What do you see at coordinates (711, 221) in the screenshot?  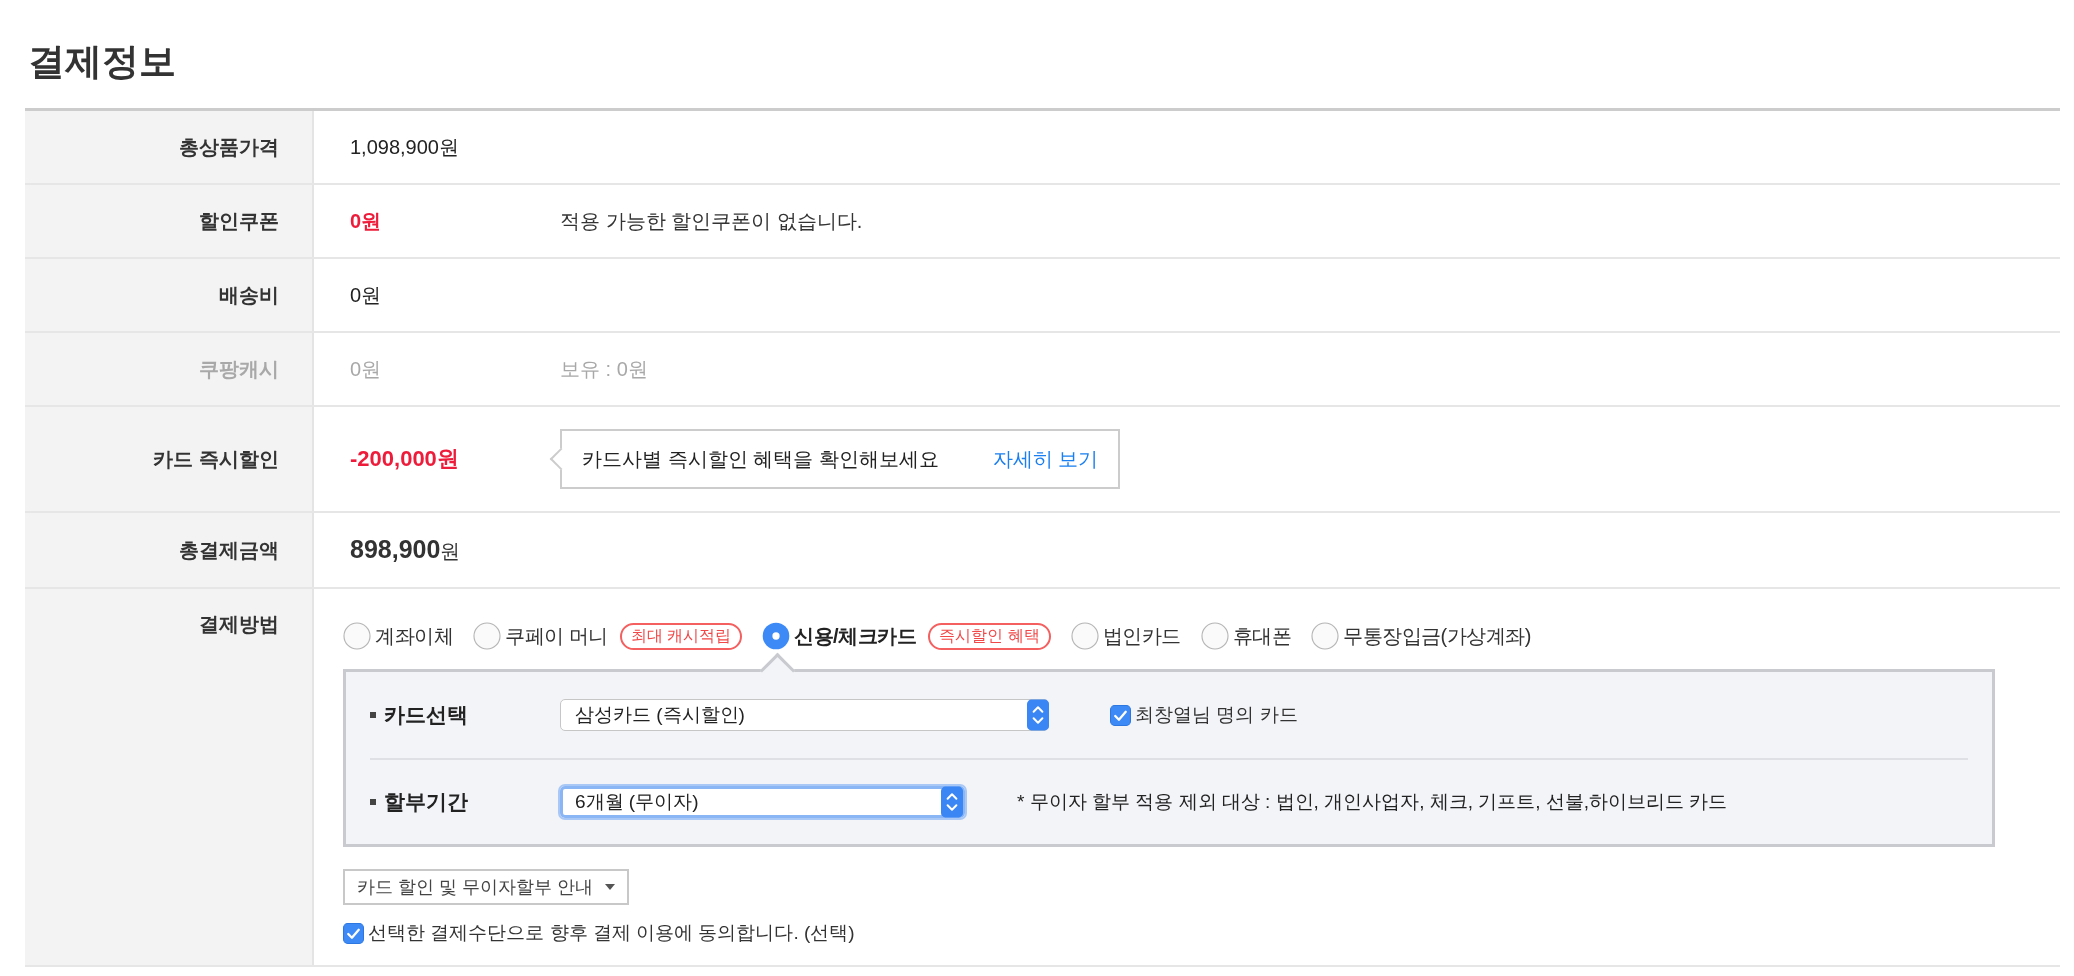 I see `info-text: 적용 가능한 할인쿠폰이 없습니다.` at bounding box center [711, 221].